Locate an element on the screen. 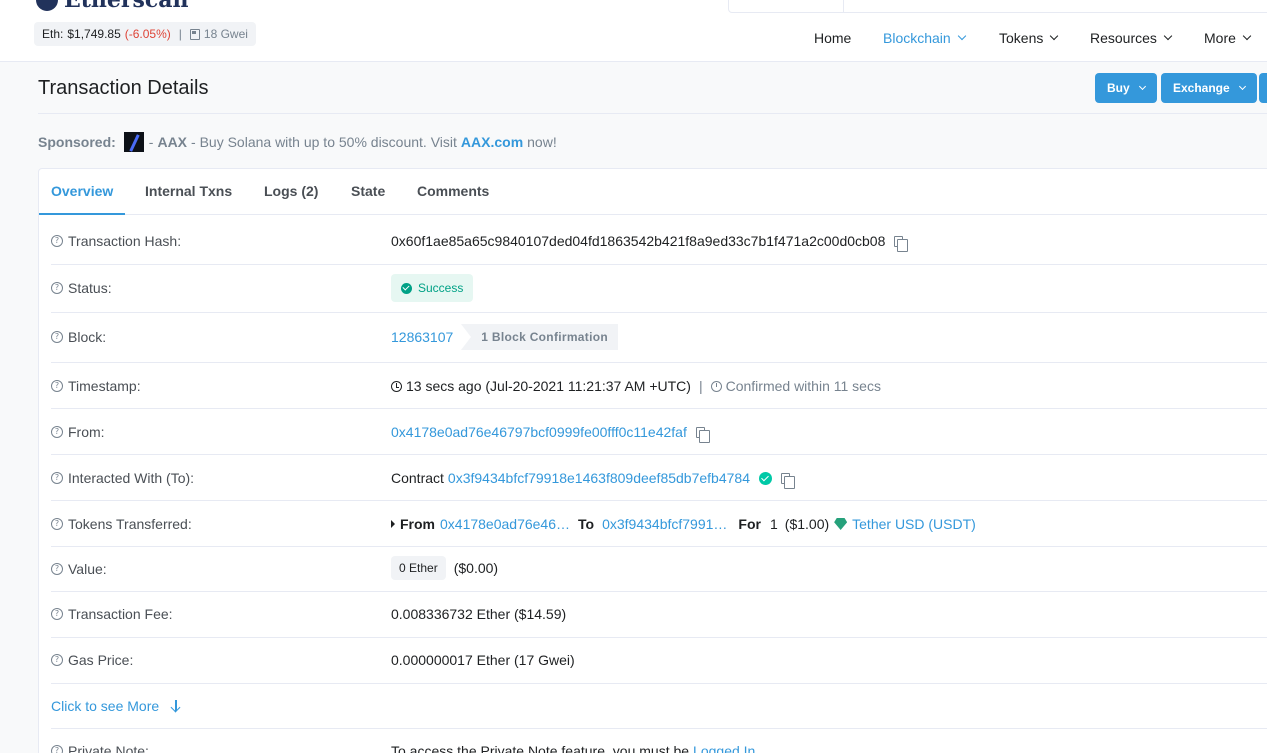 The image size is (1267, 753). row-value: 12863107 1 Block Confirmation is located at coordinates (504, 337).